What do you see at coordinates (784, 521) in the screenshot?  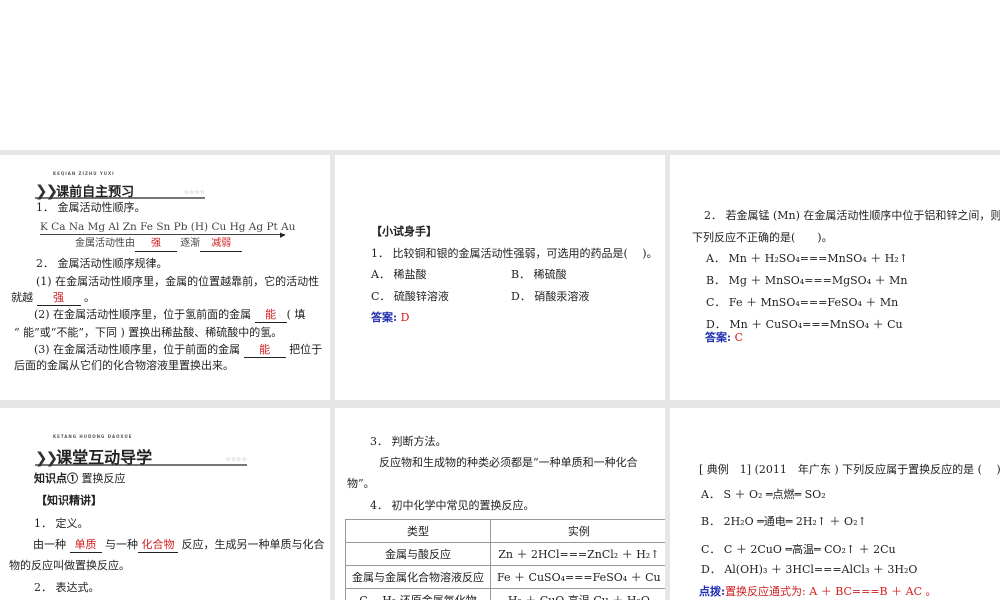 I see `option-b: B． 2H₂O ═通电═ 2H₂↑ ＋ O₂↑` at bounding box center [784, 521].